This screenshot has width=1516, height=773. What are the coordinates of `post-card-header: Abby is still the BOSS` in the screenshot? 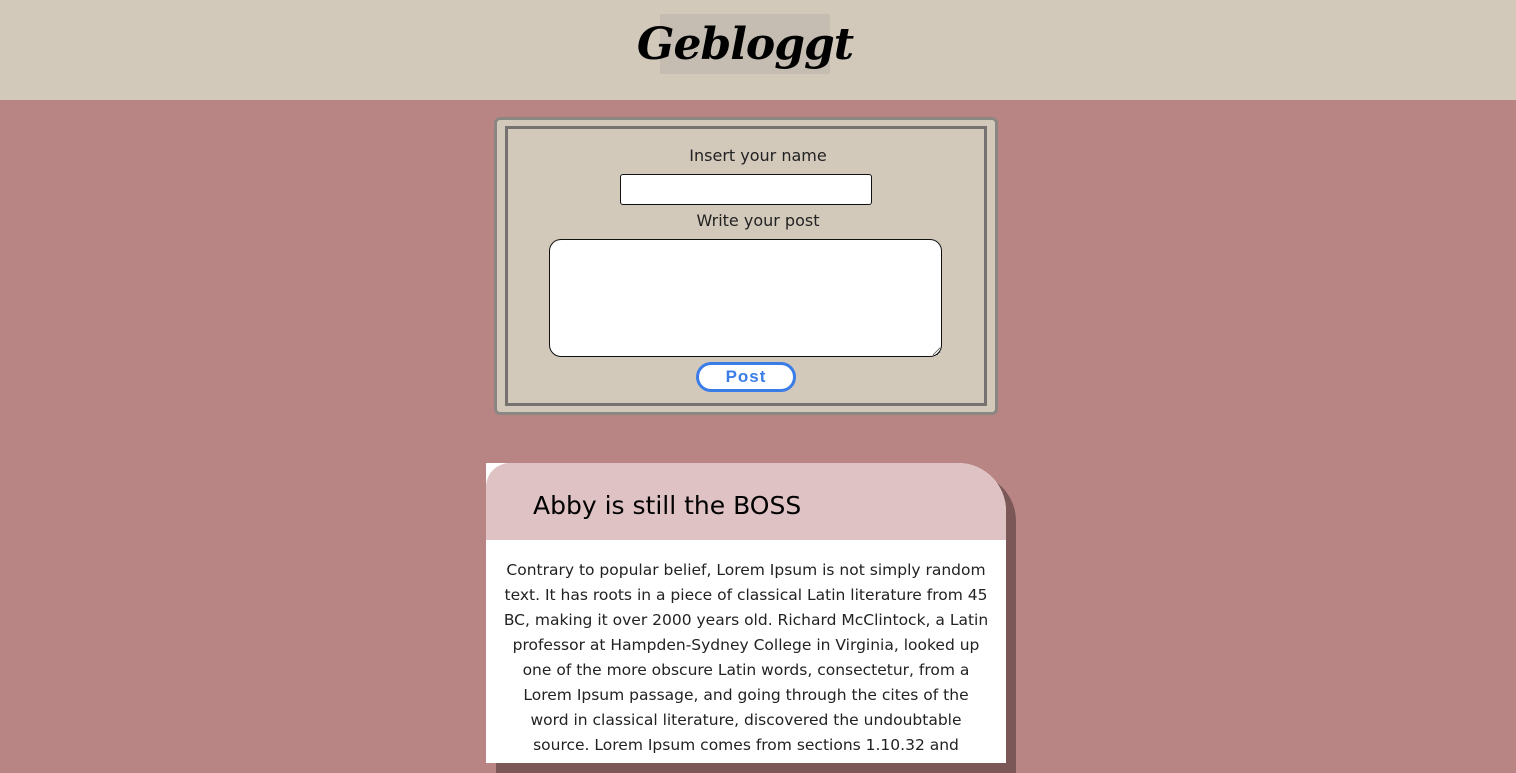 It's located at (746, 501).